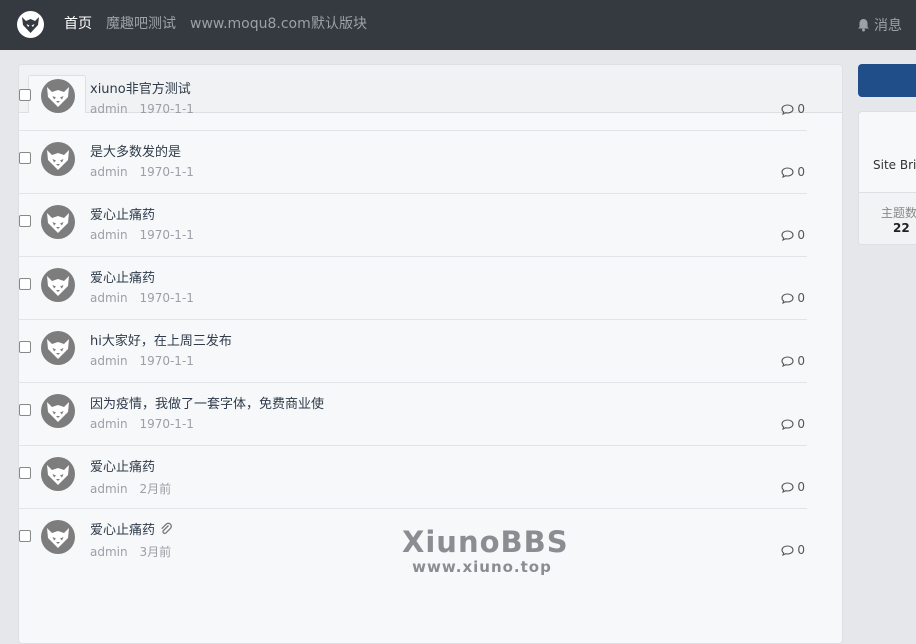 The height and width of the screenshot is (644, 916). What do you see at coordinates (141, 25) in the screenshot?
I see `nav-moqu-test: 魔趣吧测试` at bounding box center [141, 25].